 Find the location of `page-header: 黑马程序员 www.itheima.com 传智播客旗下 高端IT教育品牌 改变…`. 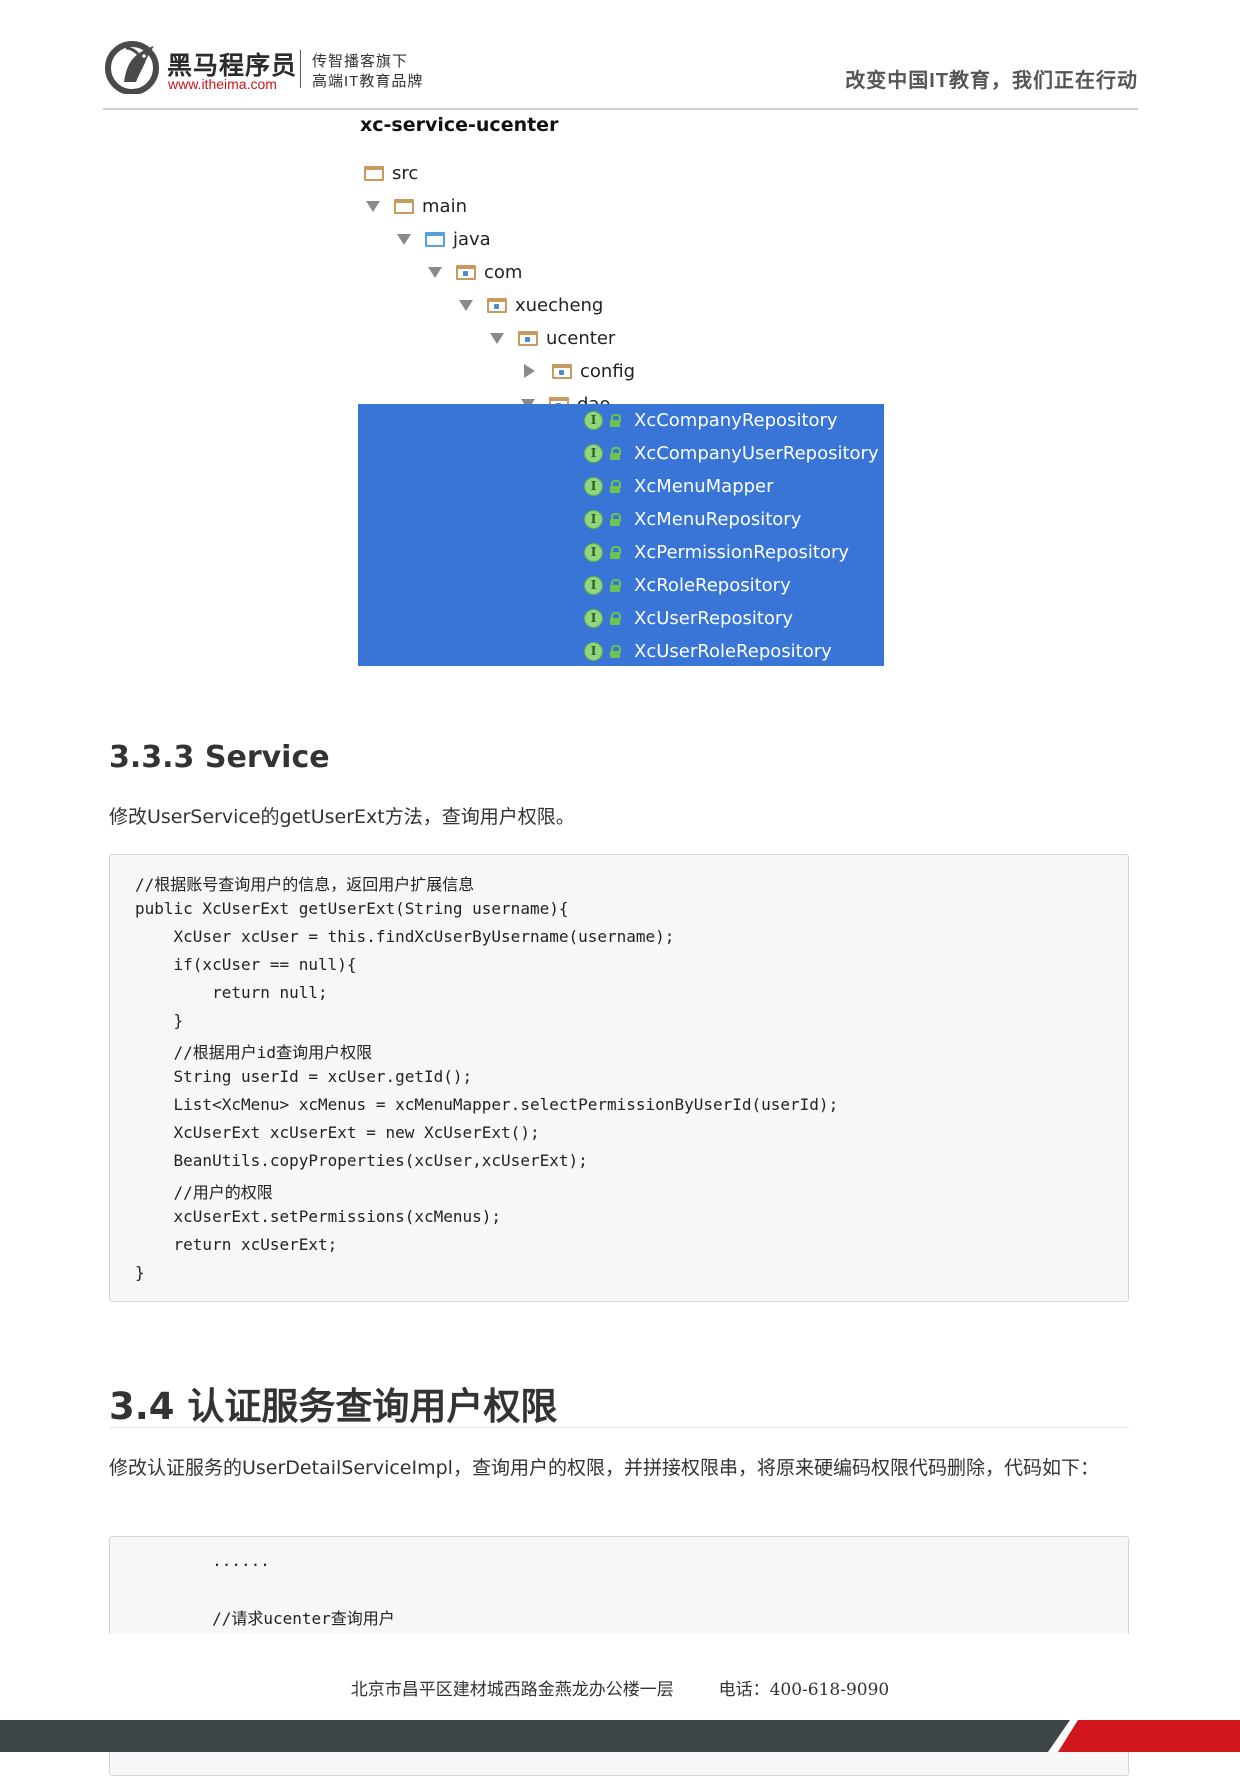

page-header: 黑马程序员 www.itheima.com 传智播客旗下 高端IT教育品牌 改变… is located at coordinates (620, 55).